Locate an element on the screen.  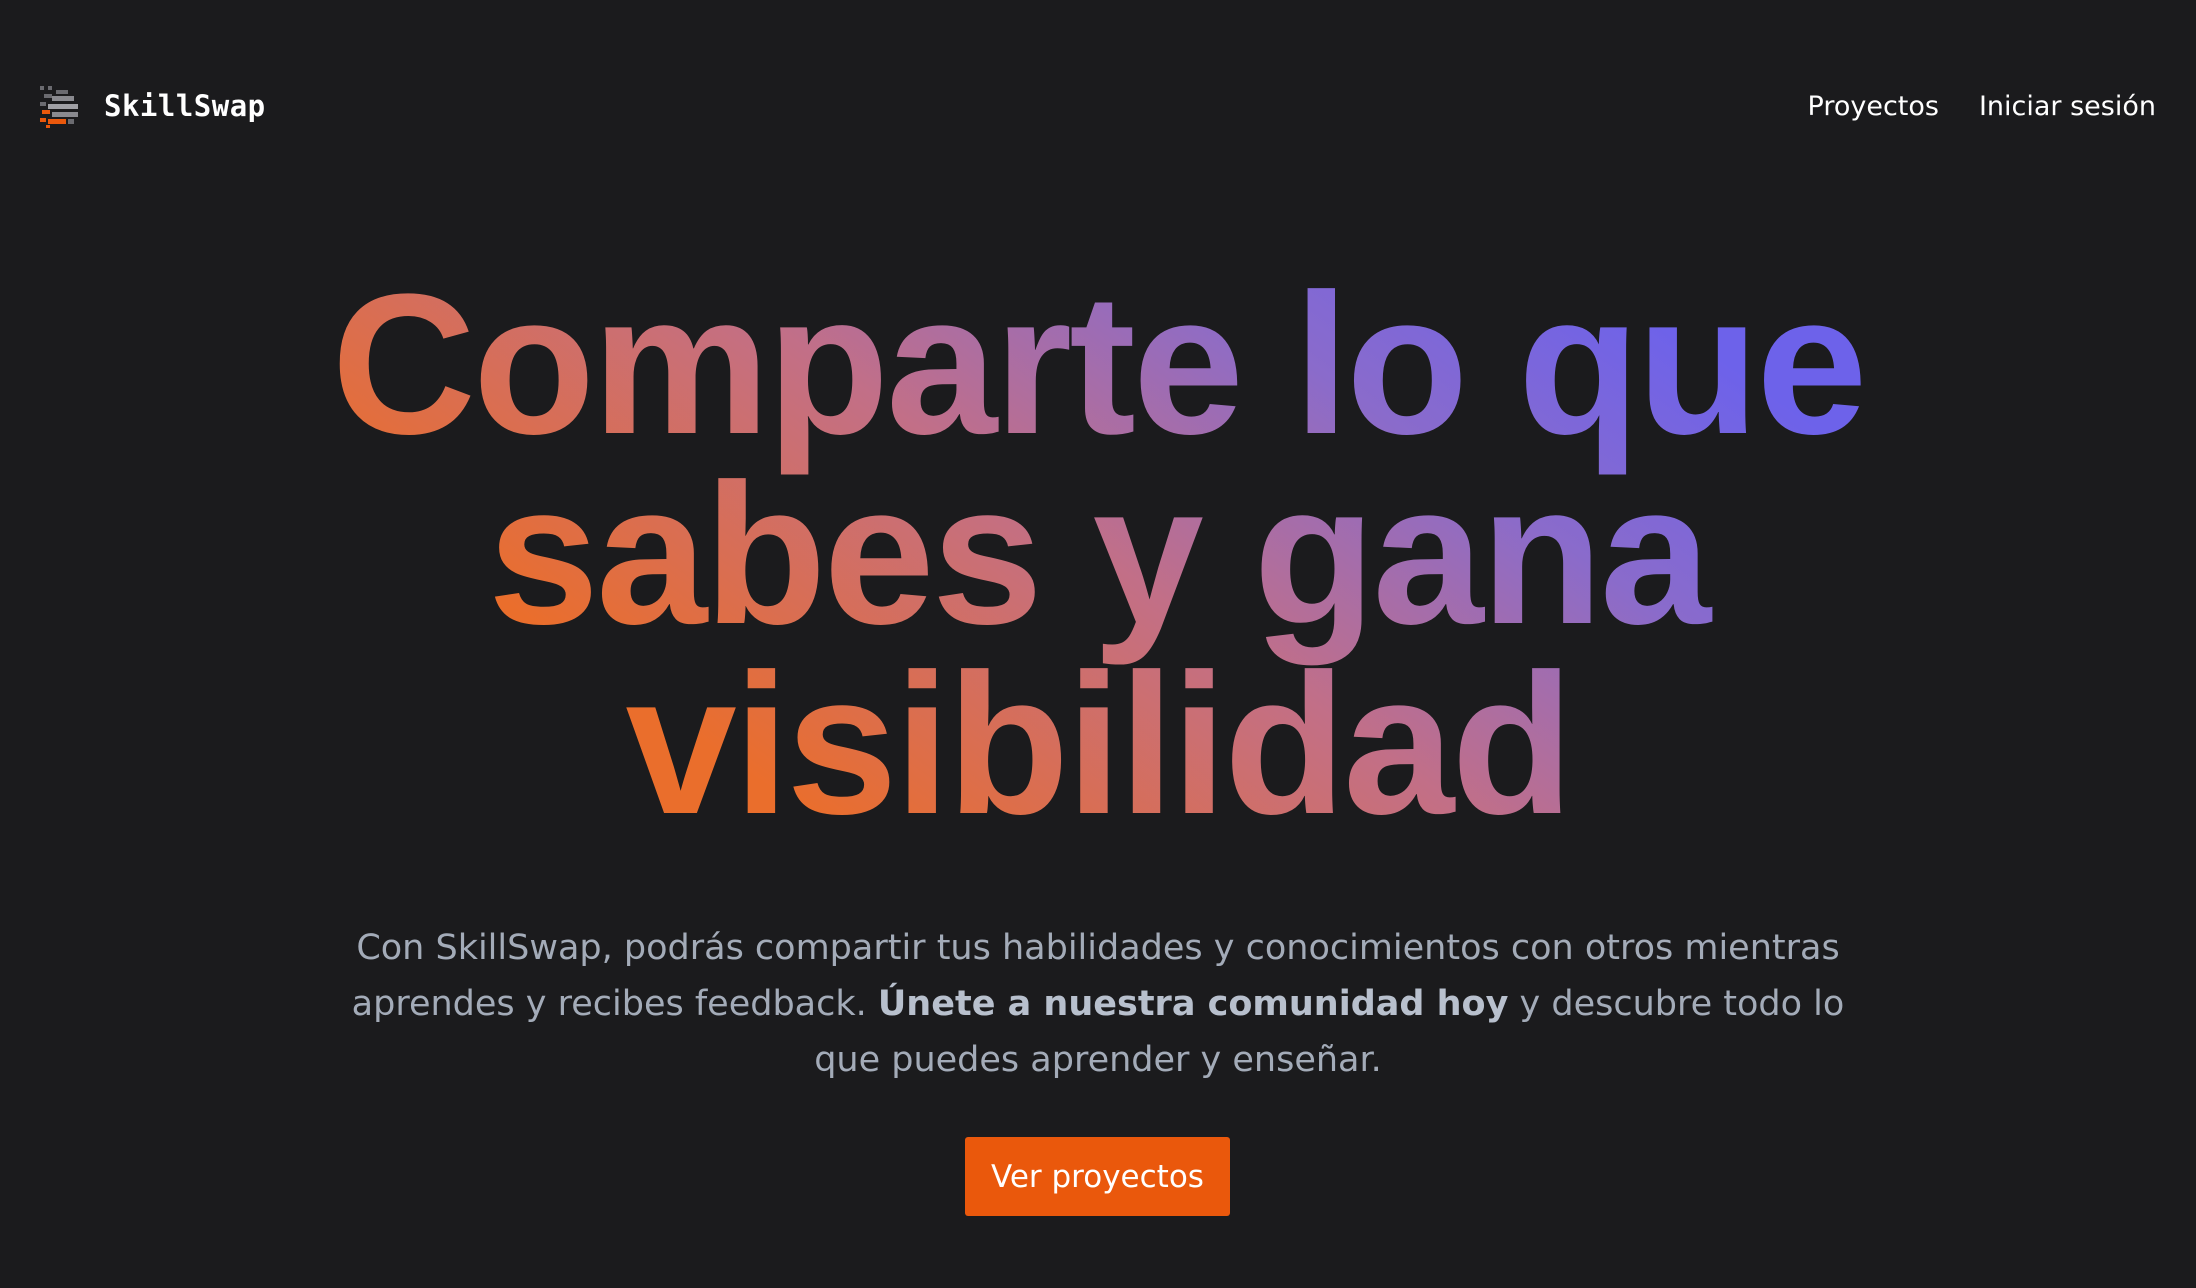
skillswap-logo-icon is located at coordinates (59, 107).